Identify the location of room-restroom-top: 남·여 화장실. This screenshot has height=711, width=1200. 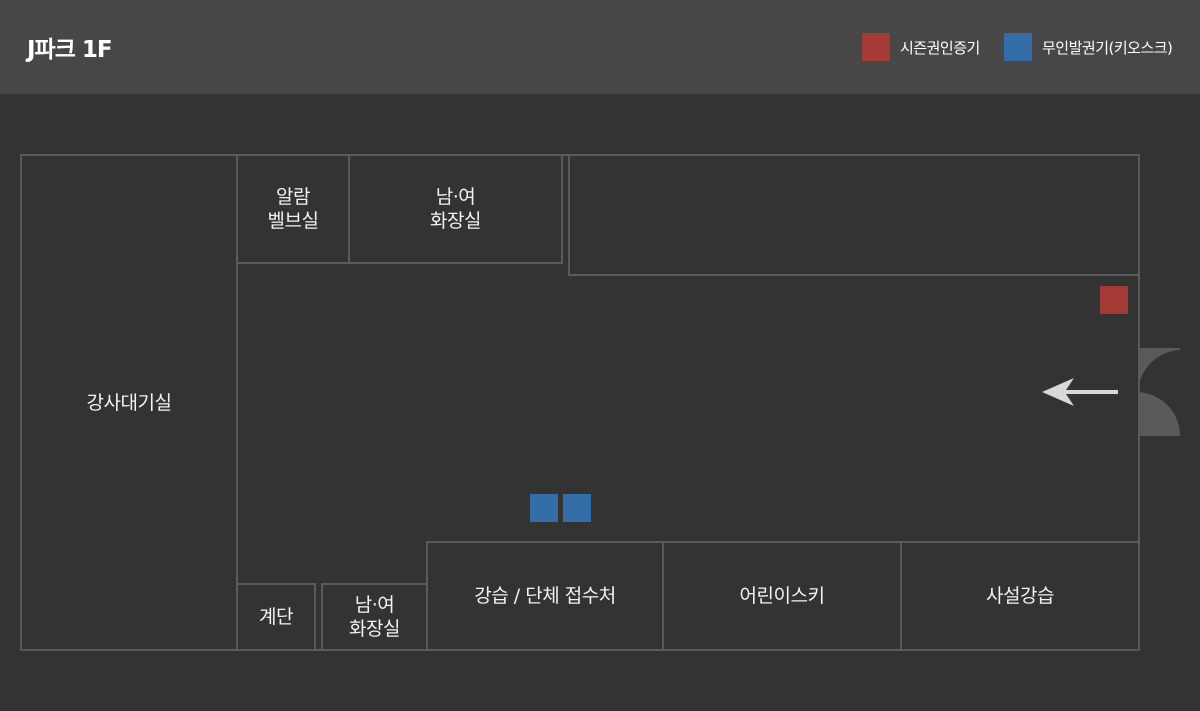
(455, 209).